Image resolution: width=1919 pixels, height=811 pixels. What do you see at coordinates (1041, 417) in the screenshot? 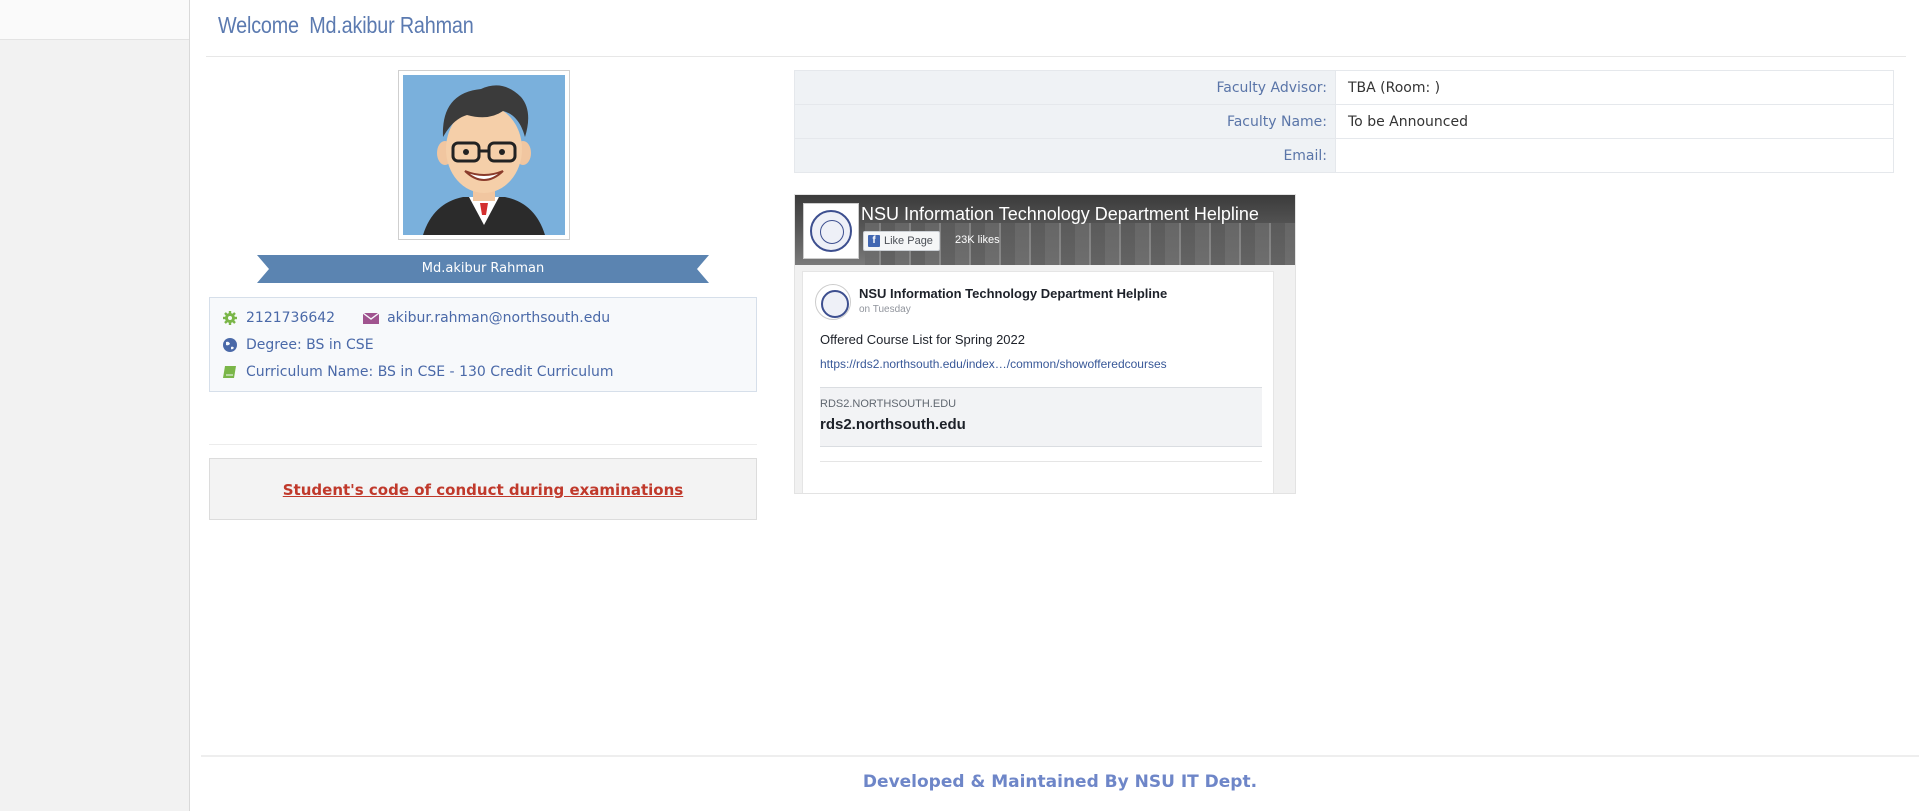
I see `link-preview-card: RDS2.NORTHSOUTH.EDU rds2.northsouth.edu` at bounding box center [1041, 417].